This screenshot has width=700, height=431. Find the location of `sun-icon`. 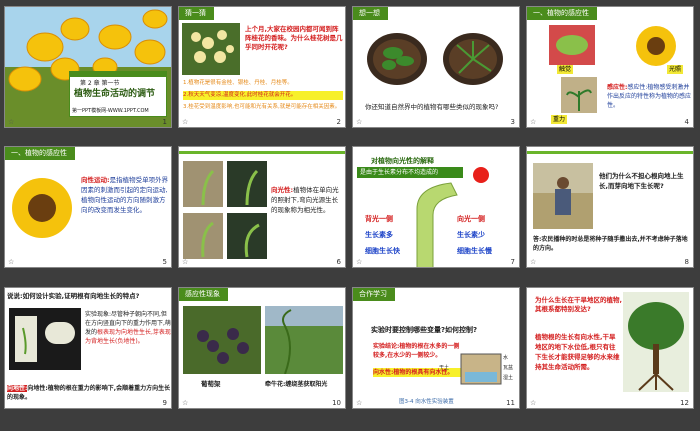

sun-icon is located at coordinates (481, 175).